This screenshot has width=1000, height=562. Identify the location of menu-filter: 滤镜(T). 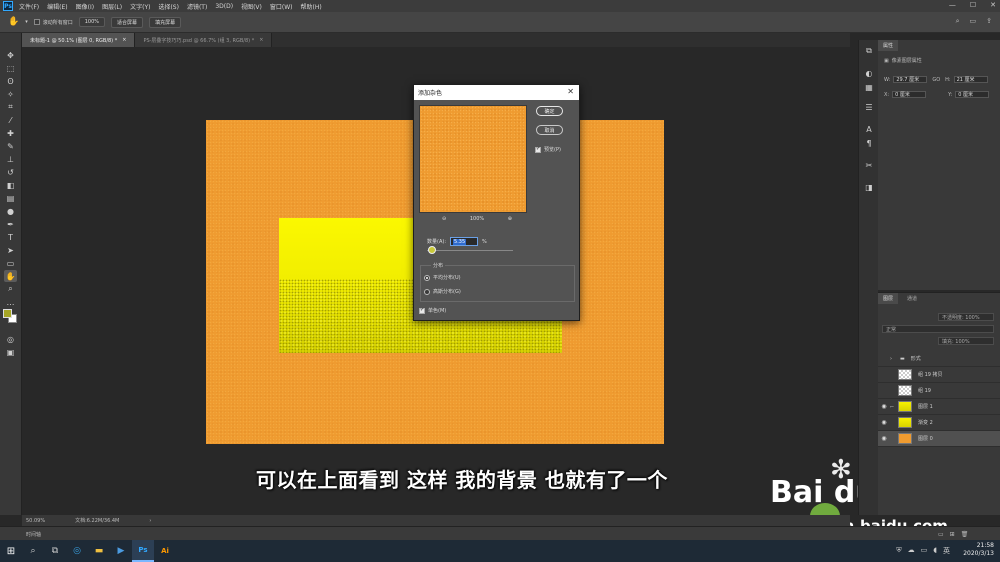
(197, 6).